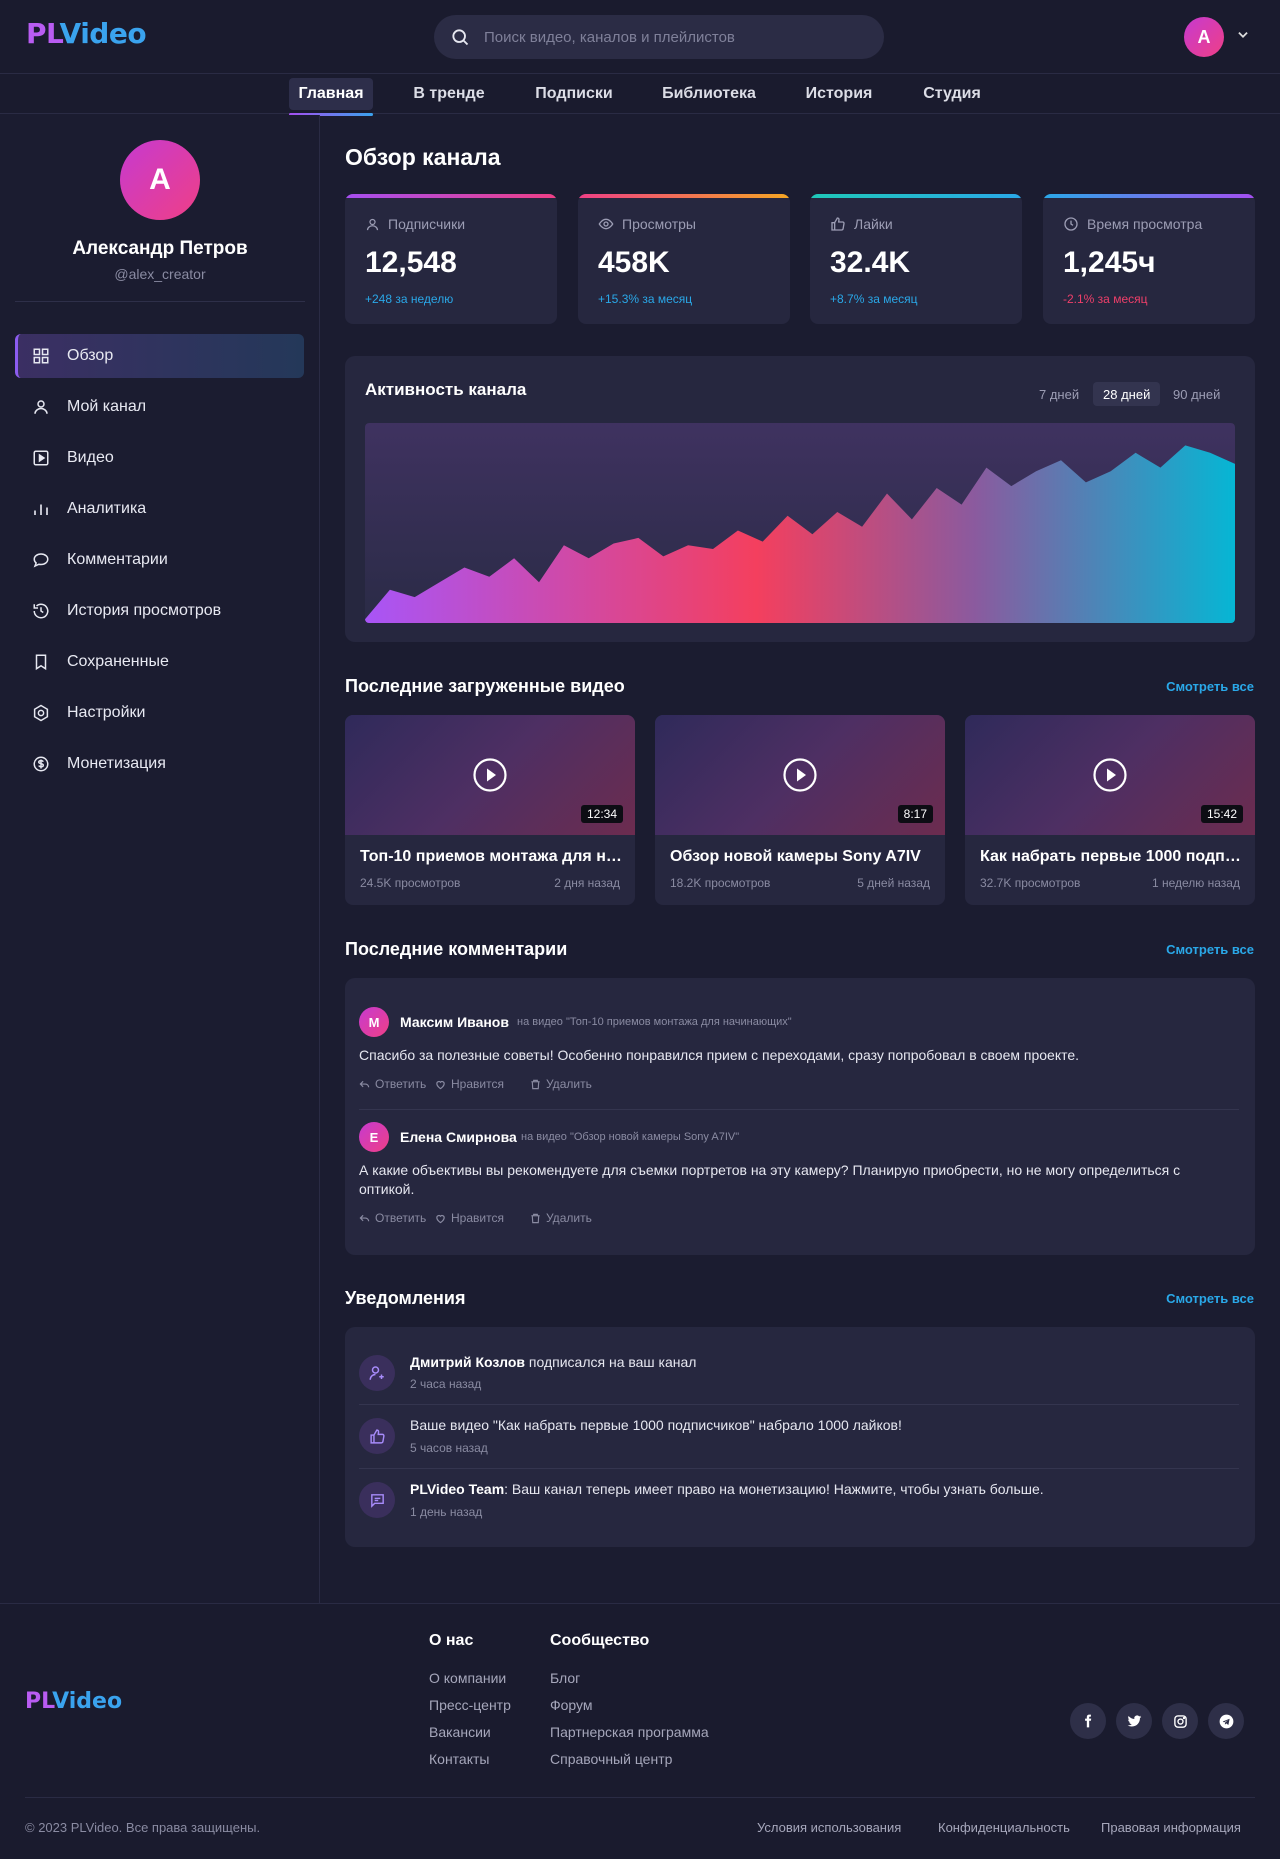  What do you see at coordinates (460, 37) in the screenshot?
I see `search-icon` at bounding box center [460, 37].